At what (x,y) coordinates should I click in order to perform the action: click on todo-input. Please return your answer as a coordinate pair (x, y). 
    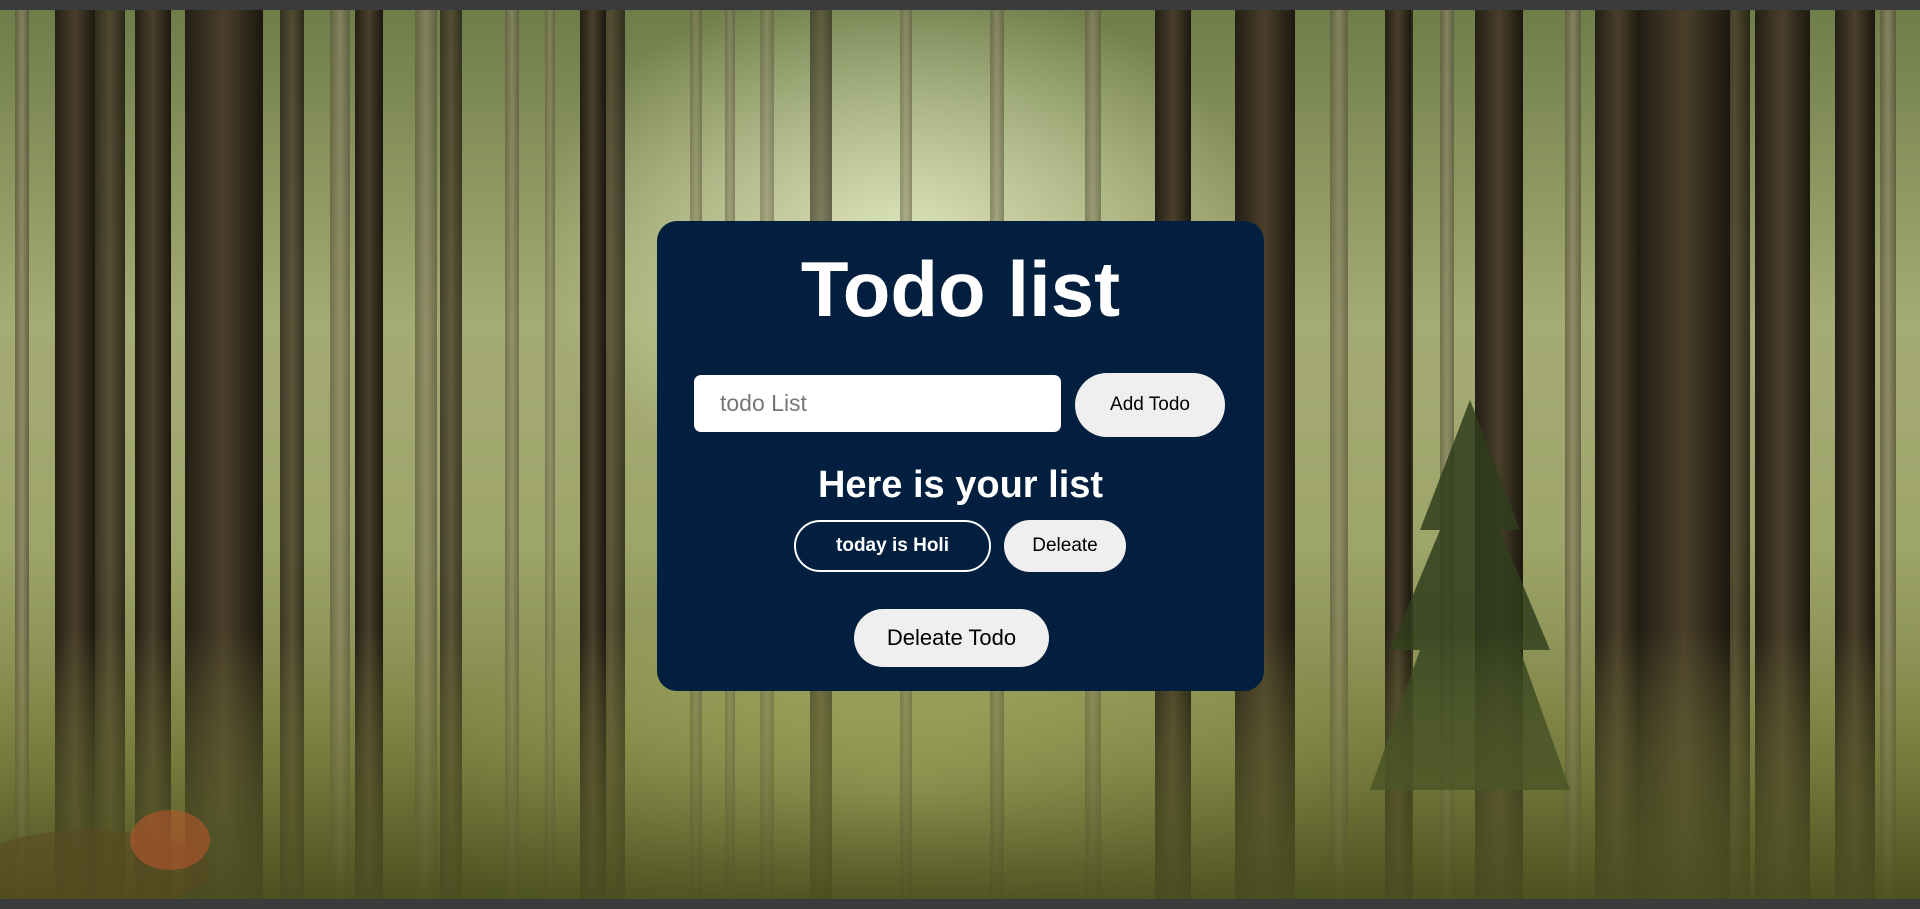
    Looking at the image, I should click on (877, 403).